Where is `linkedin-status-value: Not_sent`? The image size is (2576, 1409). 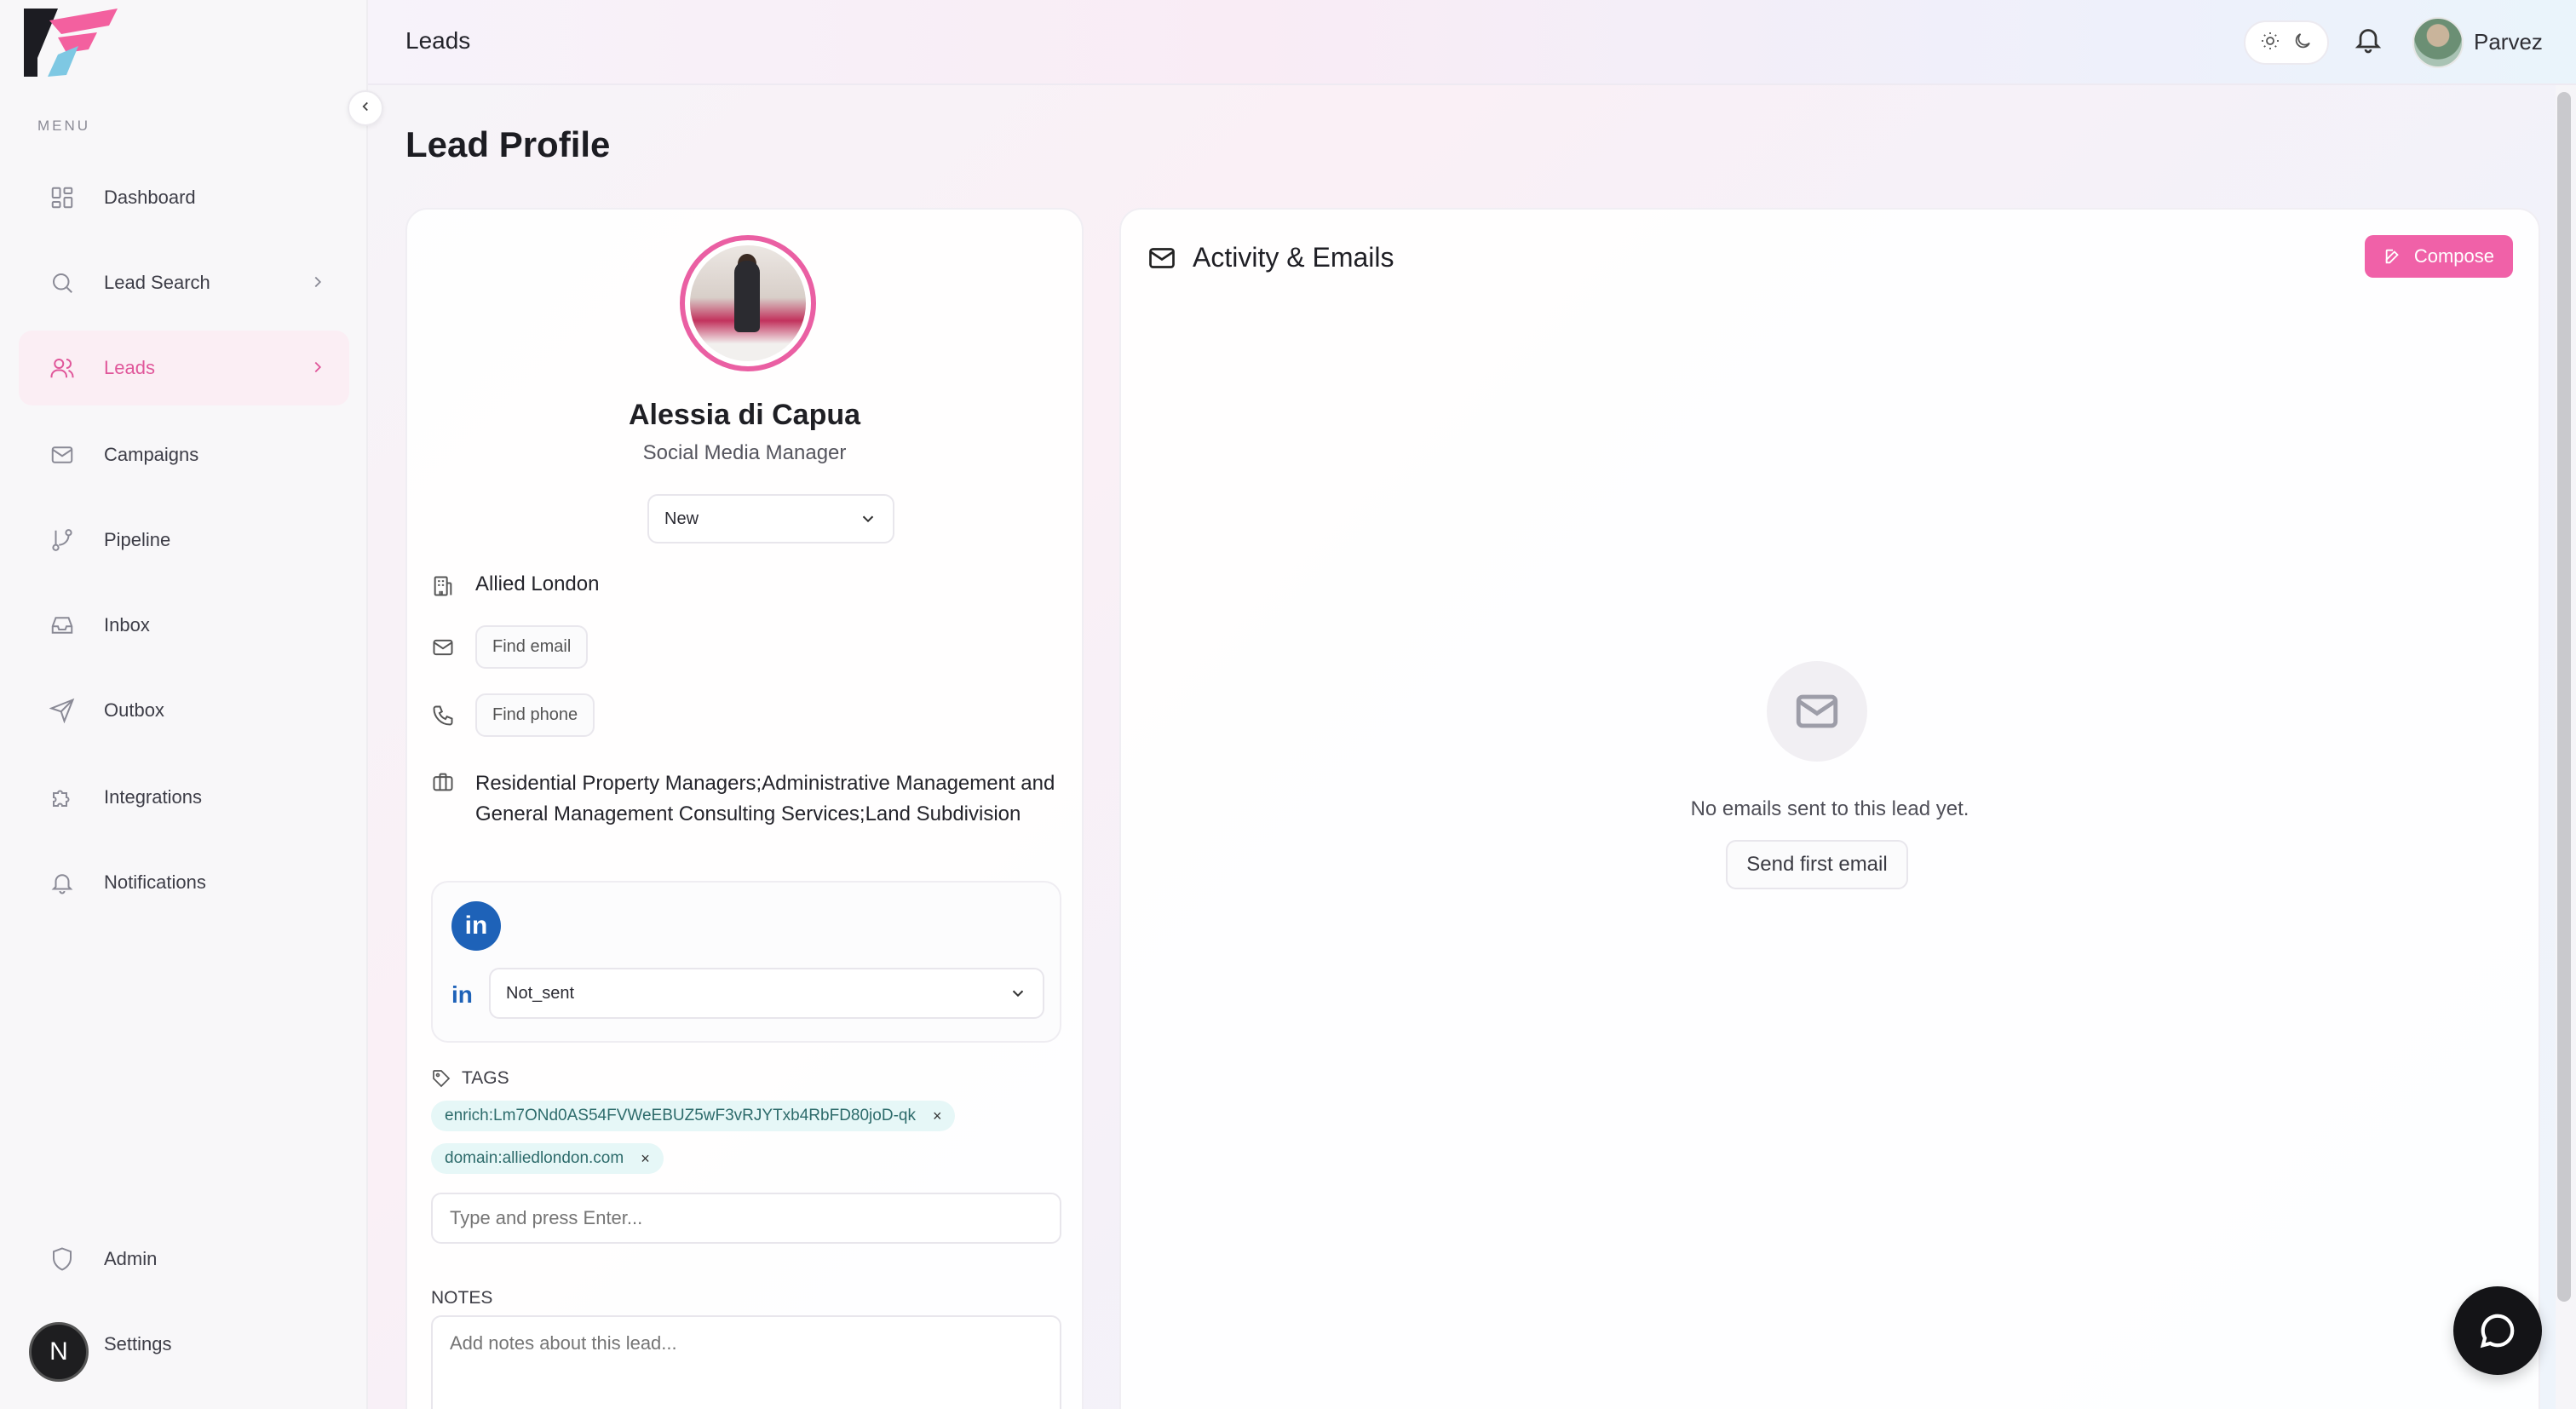 linkedin-status-value: Not_sent is located at coordinates (541, 993).